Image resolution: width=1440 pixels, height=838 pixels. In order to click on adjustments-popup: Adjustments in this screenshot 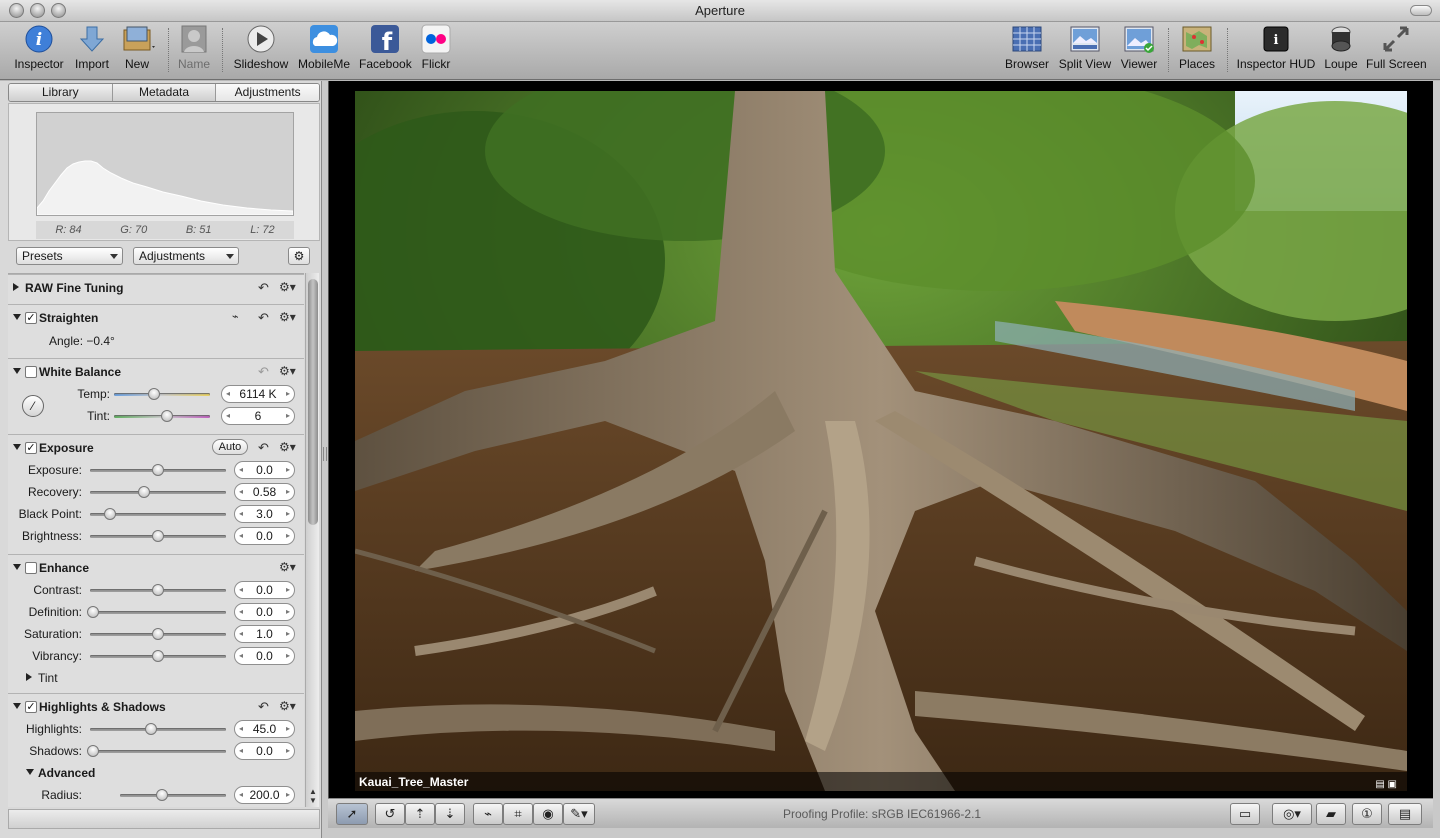, I will do `click(186, 256)`.